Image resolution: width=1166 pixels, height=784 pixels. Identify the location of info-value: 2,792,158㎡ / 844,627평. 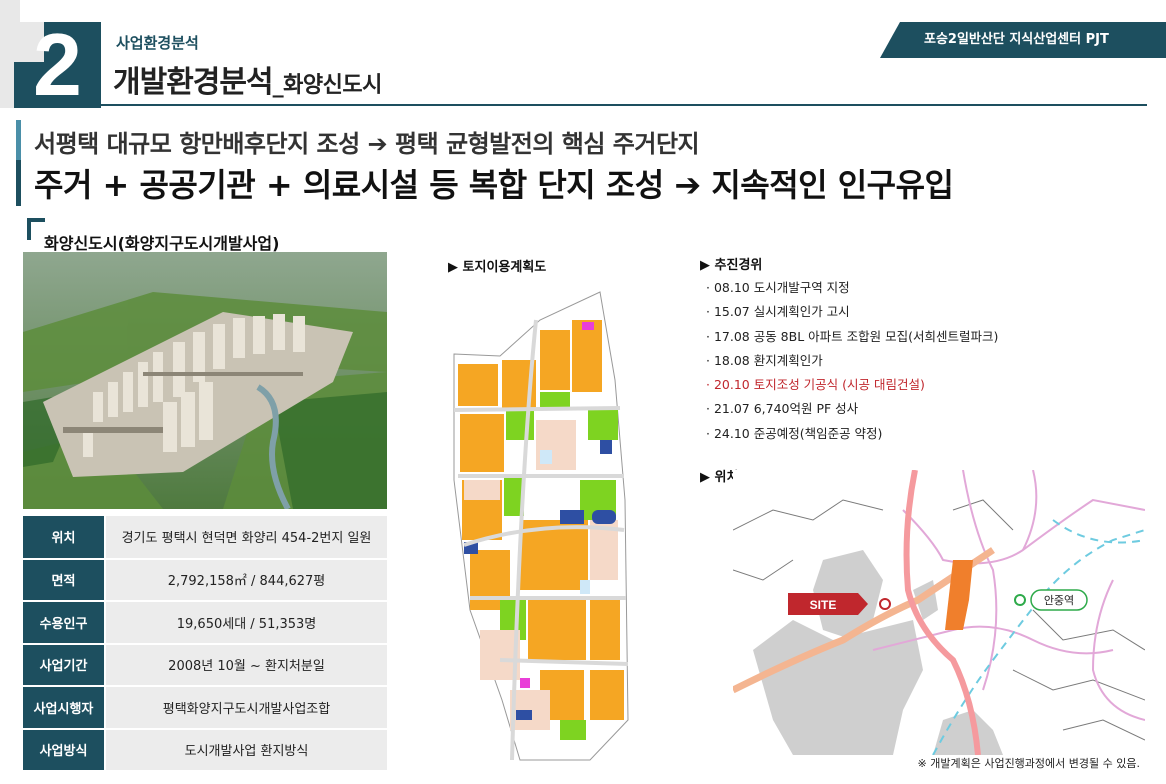
(246, 580).